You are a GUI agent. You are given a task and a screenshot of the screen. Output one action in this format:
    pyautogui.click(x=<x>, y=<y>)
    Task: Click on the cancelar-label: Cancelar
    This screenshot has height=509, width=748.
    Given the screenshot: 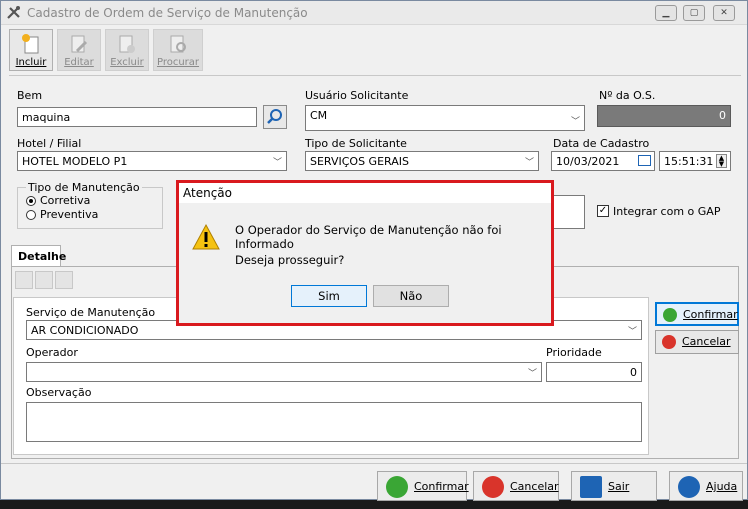 What is the action you would take?
    pyautogui.click(x=534, y=486)
    